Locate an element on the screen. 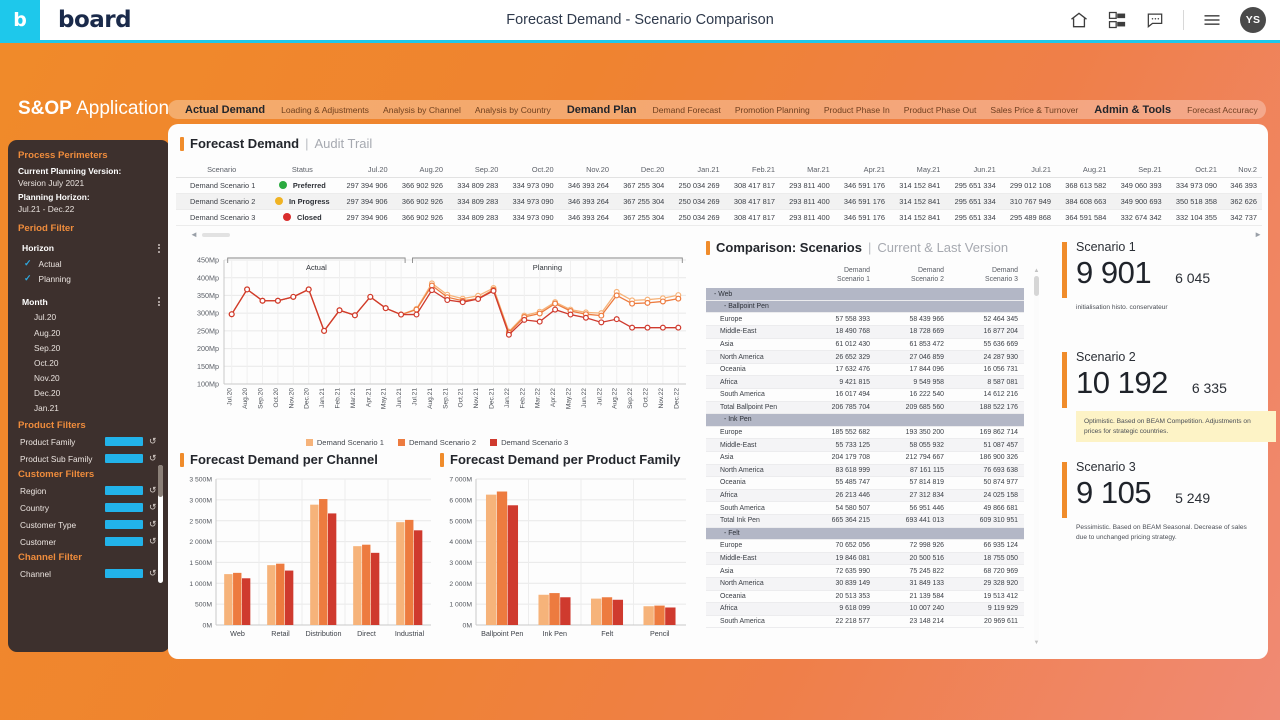  filter-product-family: Product Family ↺ is located at coordinates (89, 441).